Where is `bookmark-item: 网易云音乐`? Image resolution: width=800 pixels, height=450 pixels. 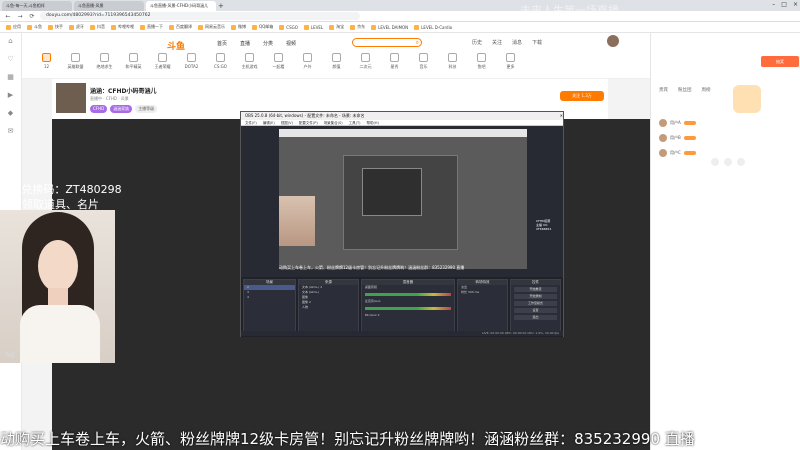
bookmark-item: 网易云音乐 is located at coordinates (211, 27).